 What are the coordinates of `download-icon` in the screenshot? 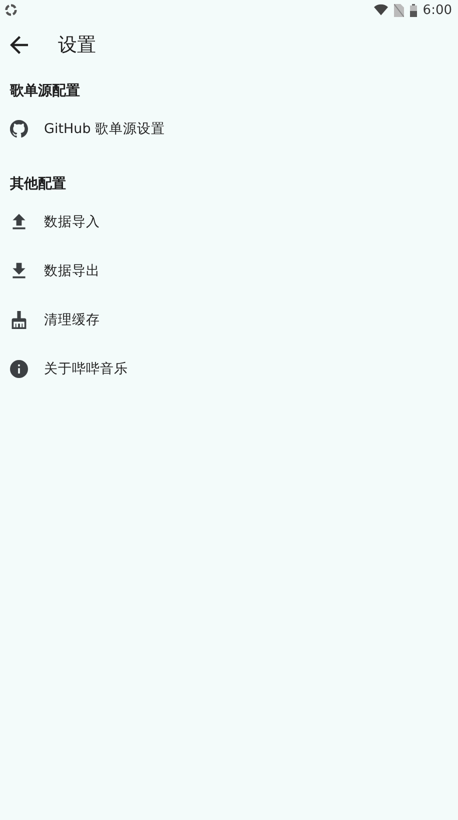 It's located at (19, 271).